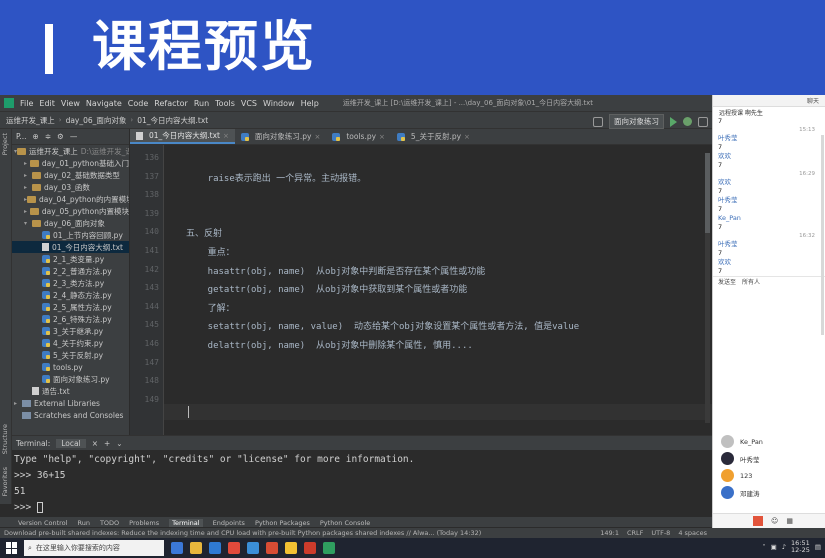 This screenshot has width=825, height=558. I want to click on emoji-icon: ☺, so click(774, 521).